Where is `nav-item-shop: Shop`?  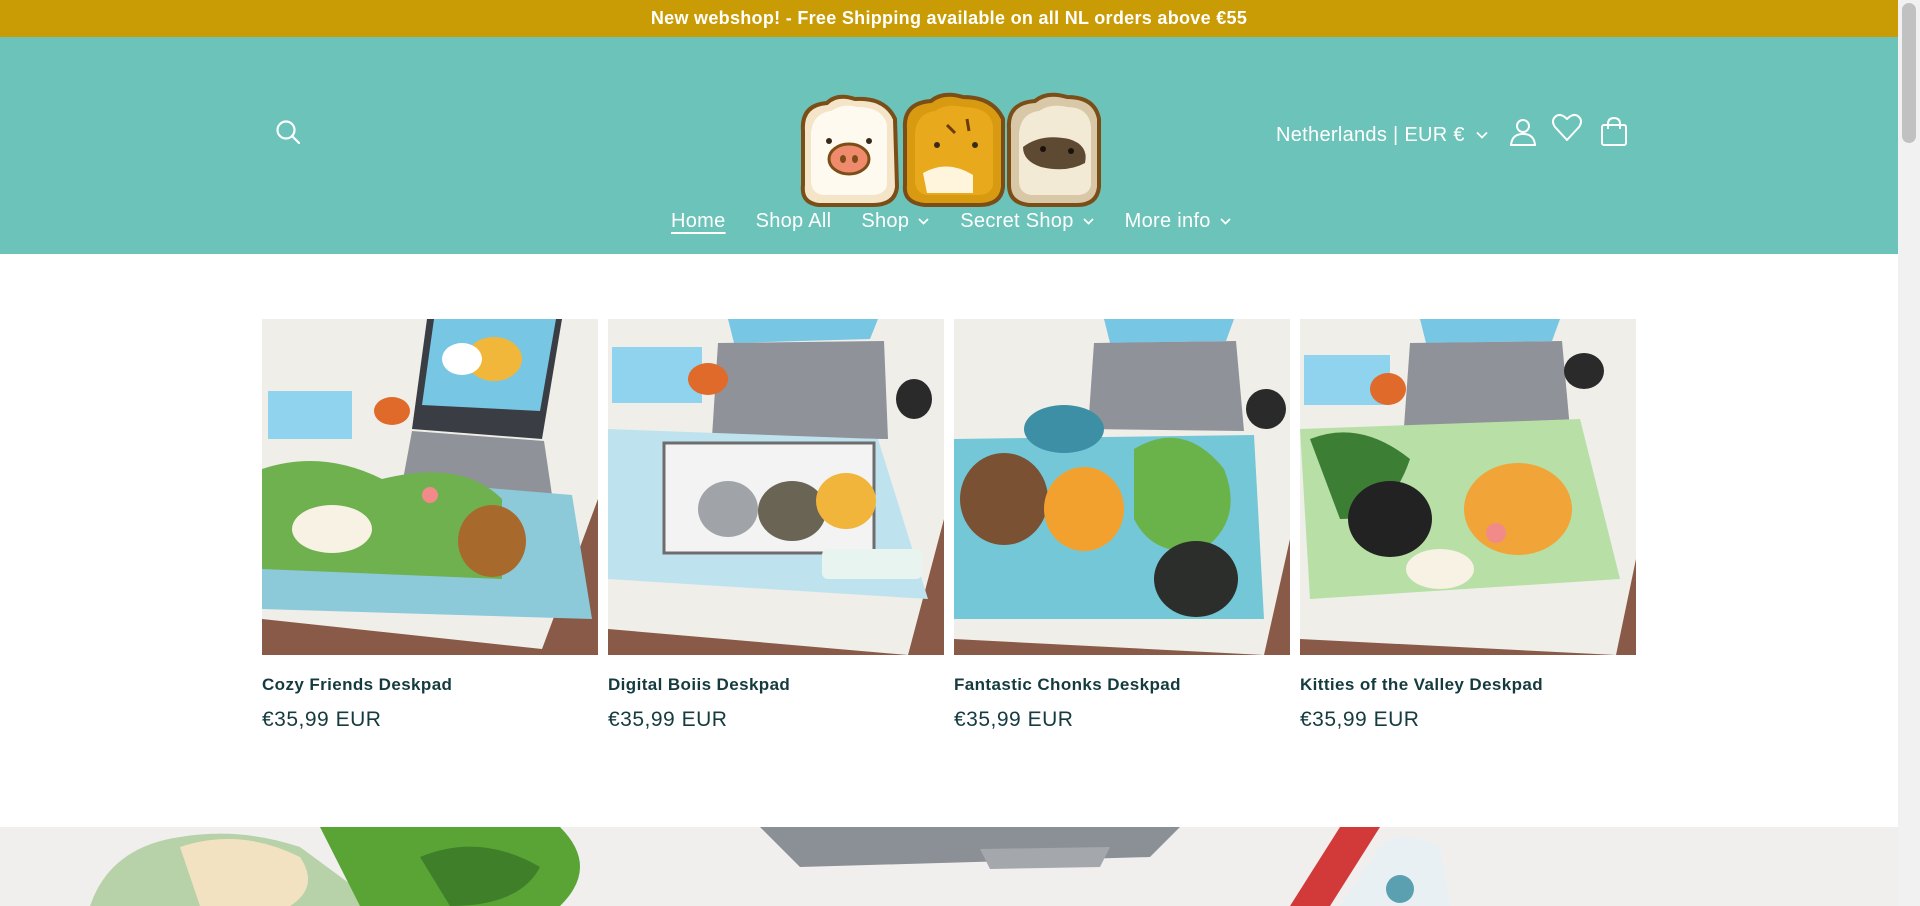
nav-item-shop: Shop is located at coordinates (895, 221).